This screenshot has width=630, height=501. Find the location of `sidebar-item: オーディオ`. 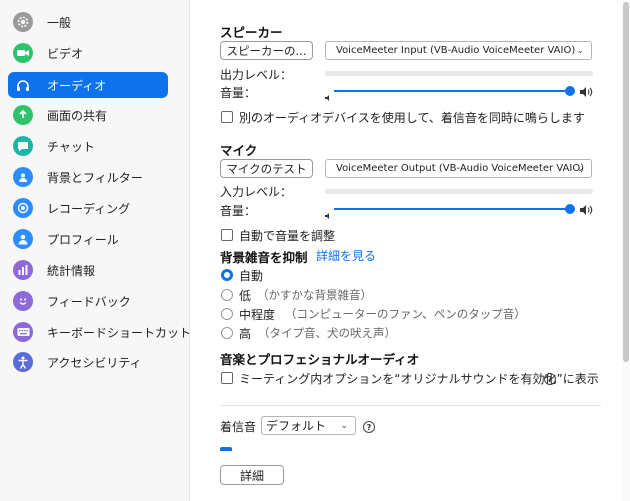

sidebar-item: オーディオ is located at coordinates (88, 85).